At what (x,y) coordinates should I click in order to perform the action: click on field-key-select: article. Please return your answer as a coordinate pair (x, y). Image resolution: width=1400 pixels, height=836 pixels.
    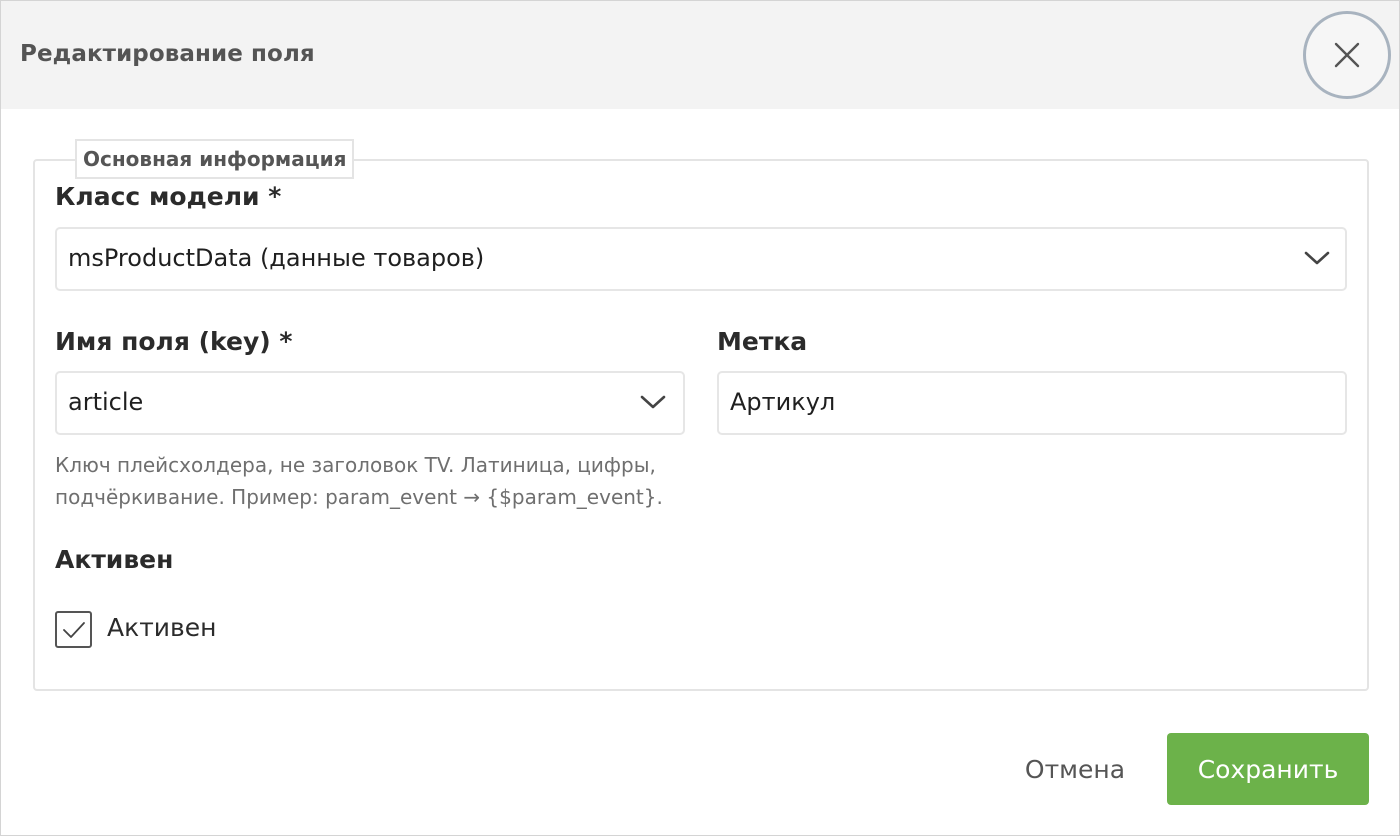
    Looking at the image, I should click on (370, 403).